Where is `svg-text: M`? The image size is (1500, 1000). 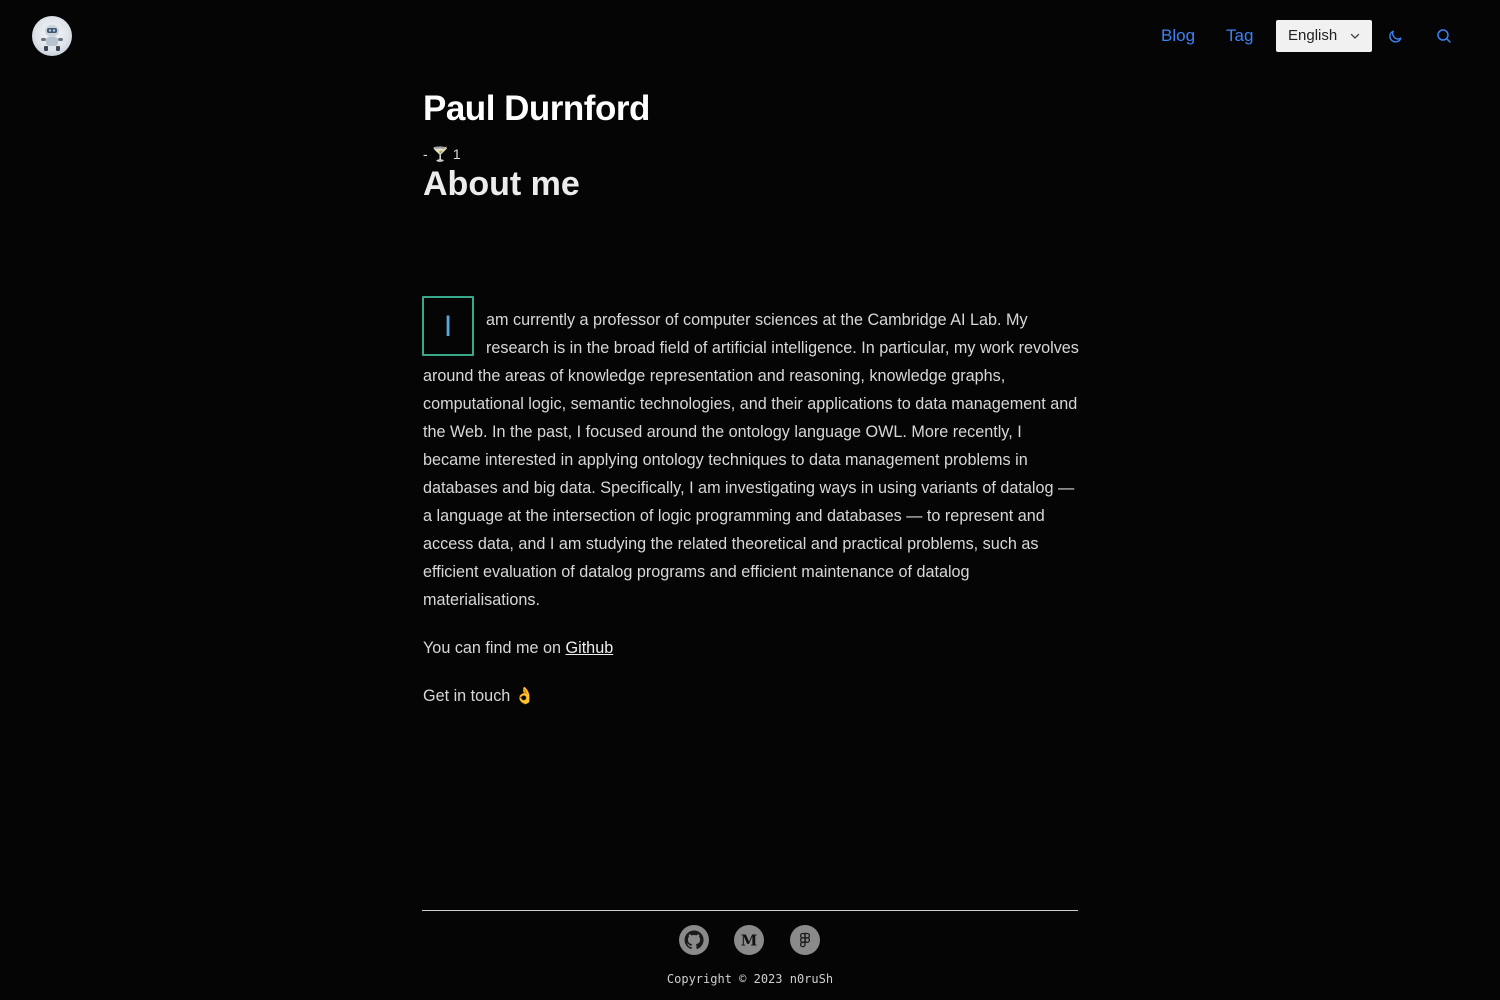 svg-text: M is located at coordinates (749, 941).